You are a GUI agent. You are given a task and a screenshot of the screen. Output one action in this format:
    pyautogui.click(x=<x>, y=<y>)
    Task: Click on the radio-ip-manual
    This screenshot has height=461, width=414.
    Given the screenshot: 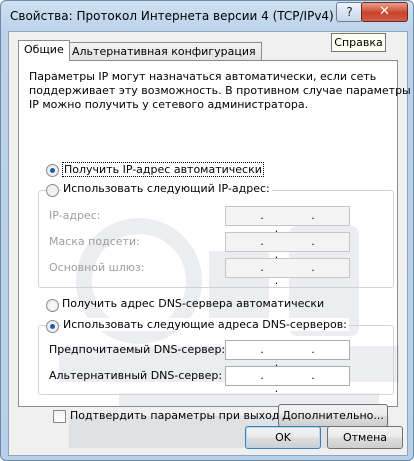 What is the action you would take?
    pyautogui.click(x=52, y=190)
    